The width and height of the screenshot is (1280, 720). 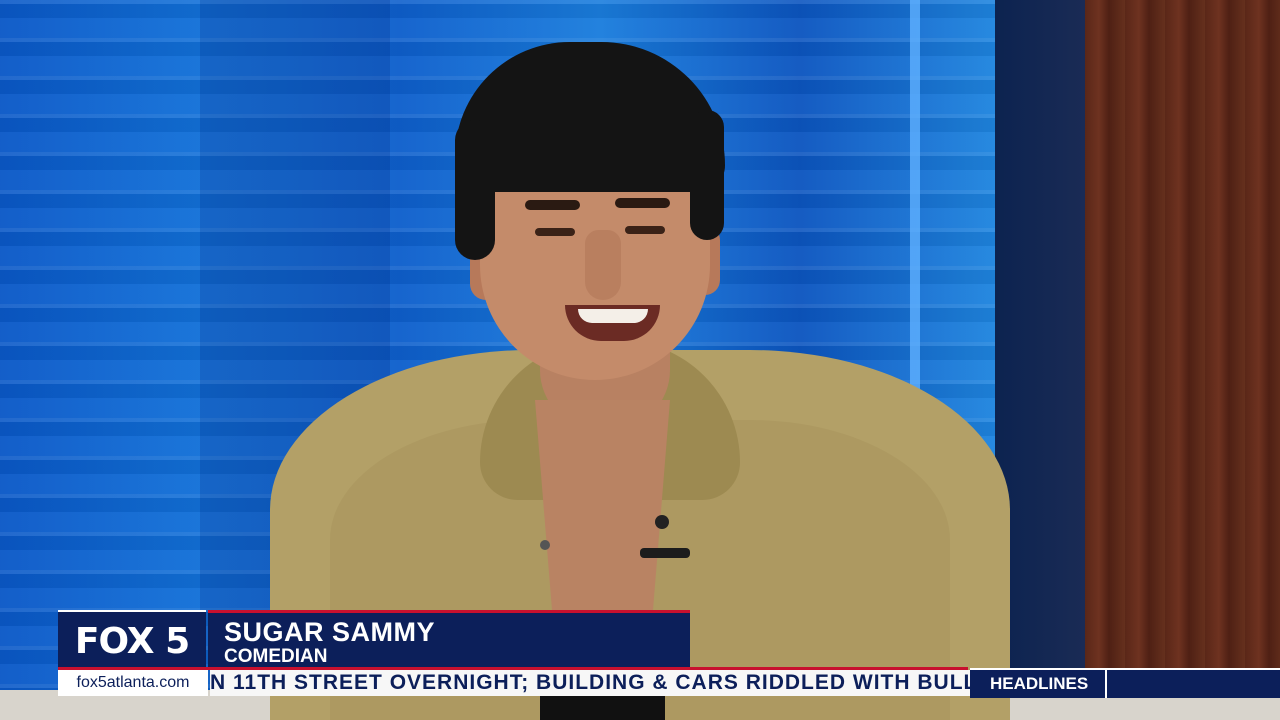 I want to click on station-logo: FOX 5, so click(x=132, y=640).